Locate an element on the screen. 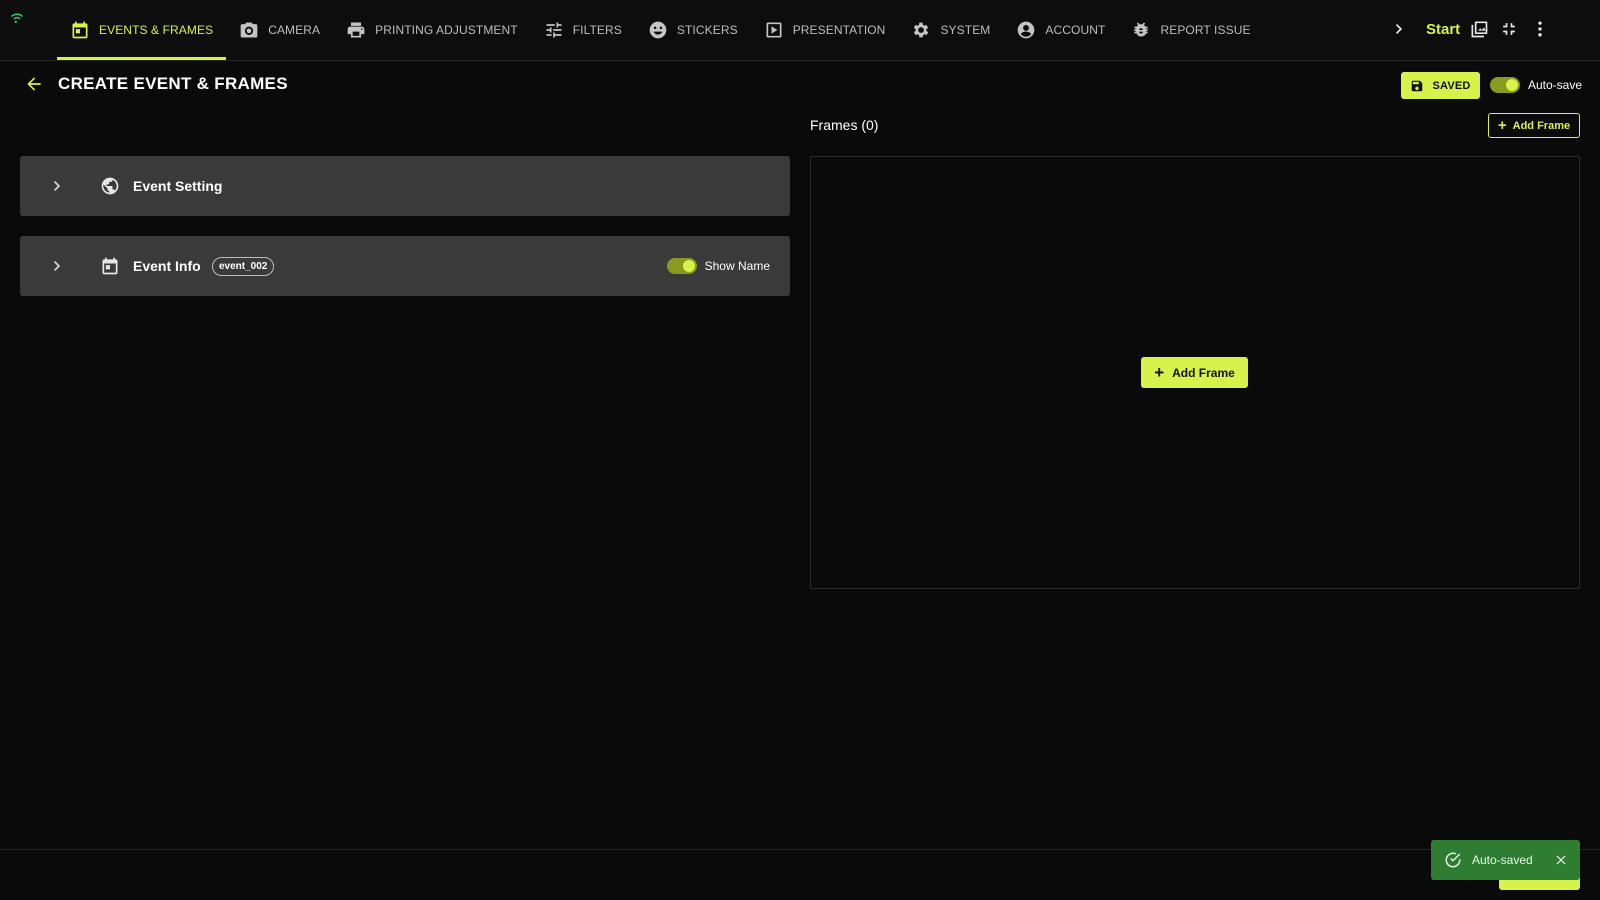 This screenshot has height=900, width=1600. tab-events-frames: EVENTS & FRAMES is located at coordinates (142, 30).